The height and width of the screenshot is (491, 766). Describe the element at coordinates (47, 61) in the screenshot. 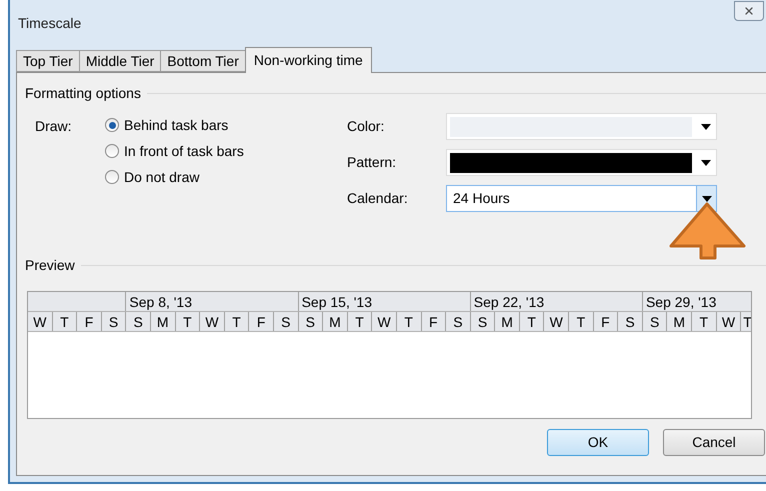

I see `tab: Top Tier` at that location.